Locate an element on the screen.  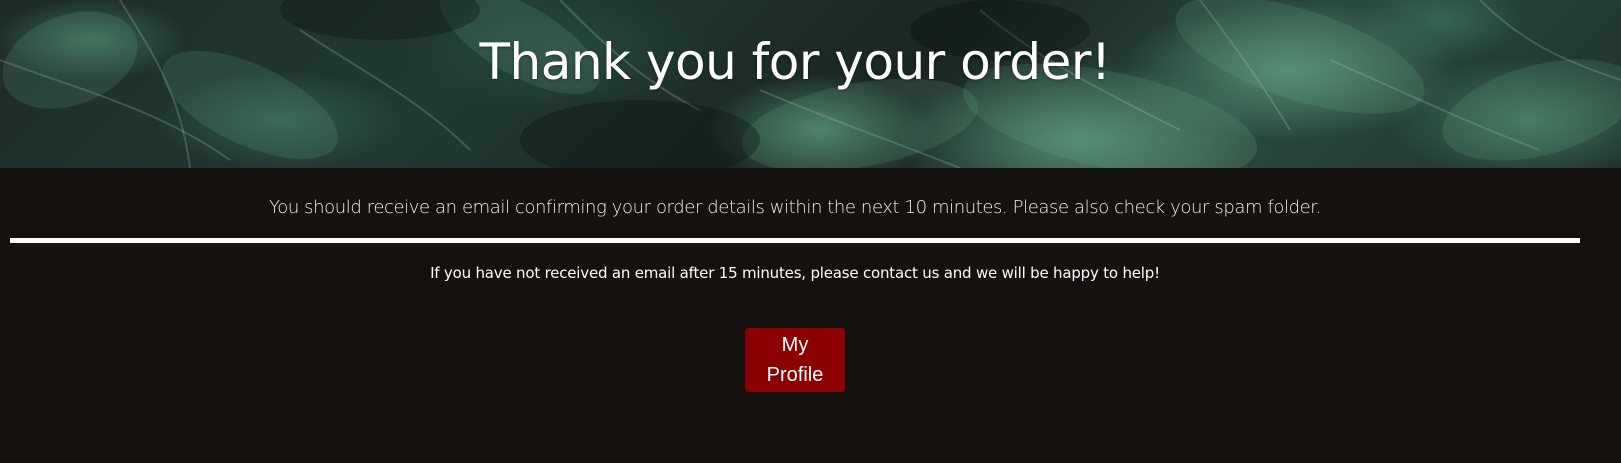
page-title: Thank you for your order! is located at coordinates (795, 62).